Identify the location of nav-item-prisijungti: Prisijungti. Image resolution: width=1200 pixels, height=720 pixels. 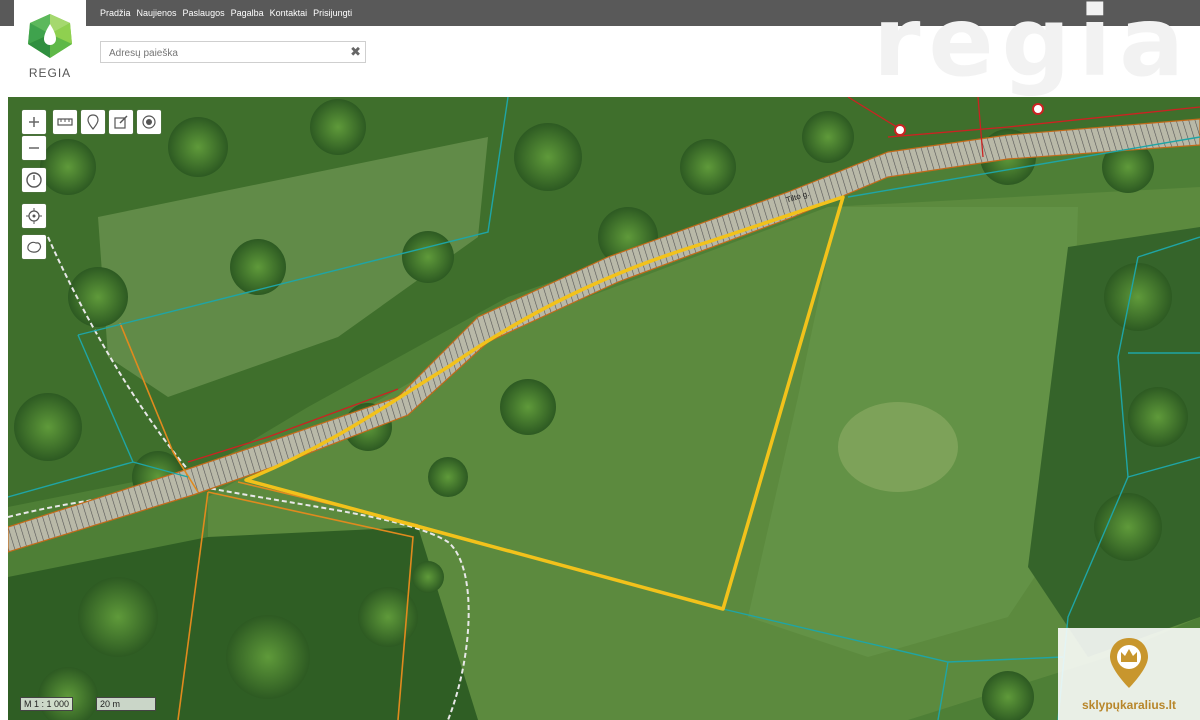
(332, 13).